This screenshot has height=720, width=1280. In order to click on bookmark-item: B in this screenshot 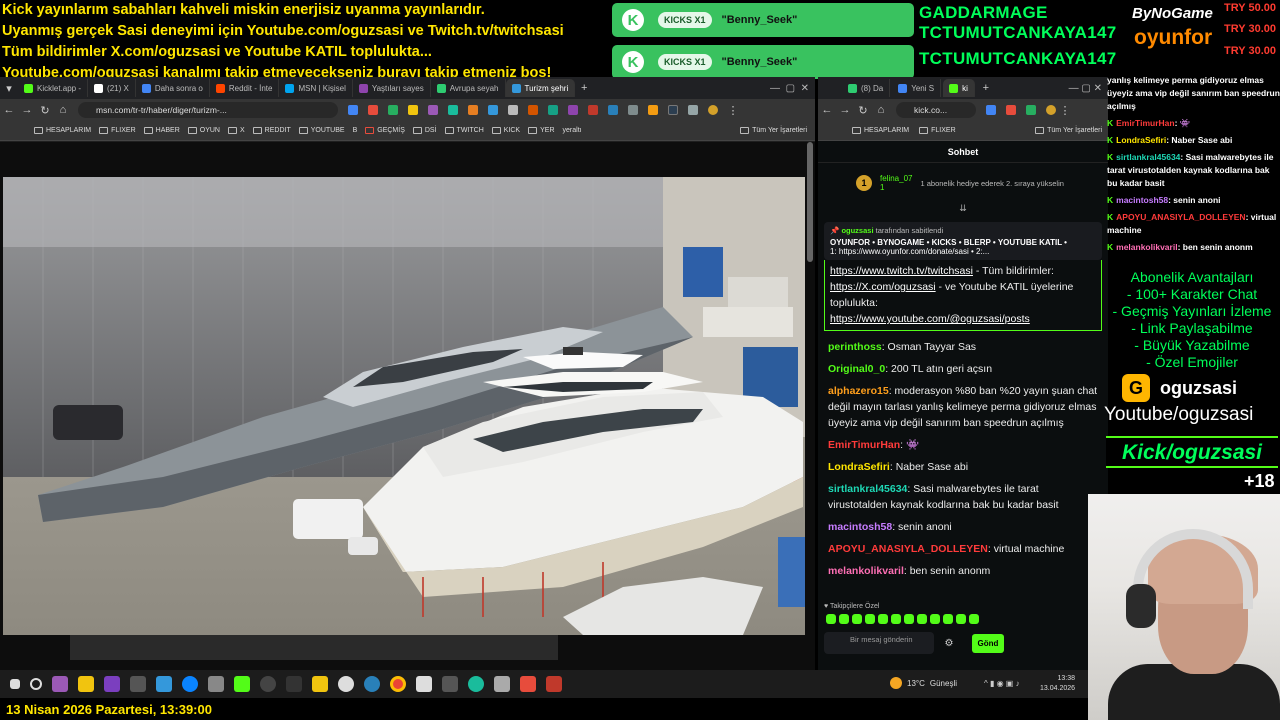, I will do `click(355, 130)`.